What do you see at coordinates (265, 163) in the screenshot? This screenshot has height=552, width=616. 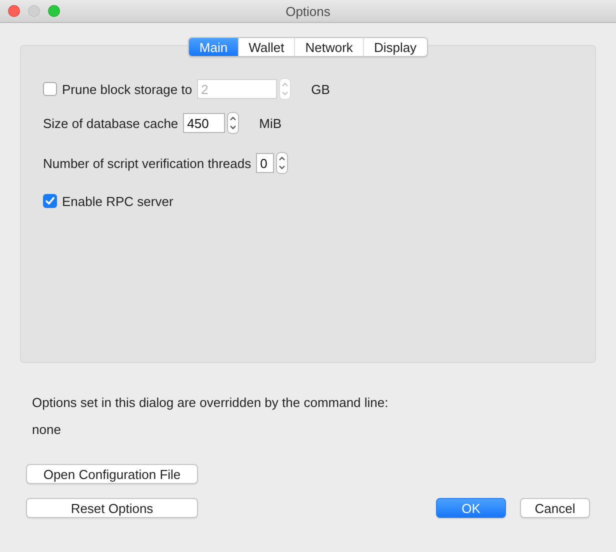 I see `spin-field: 0` at bounding box center [265, 163].